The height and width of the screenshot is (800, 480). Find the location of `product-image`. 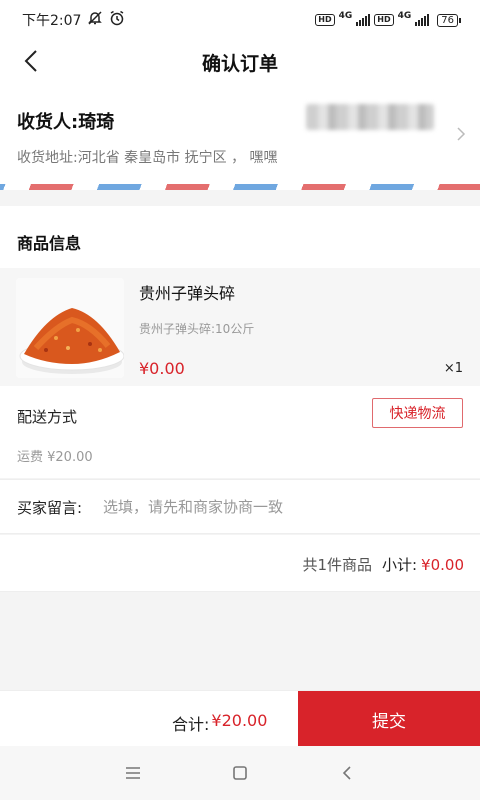

product-image is located at coordinates (70, 328).